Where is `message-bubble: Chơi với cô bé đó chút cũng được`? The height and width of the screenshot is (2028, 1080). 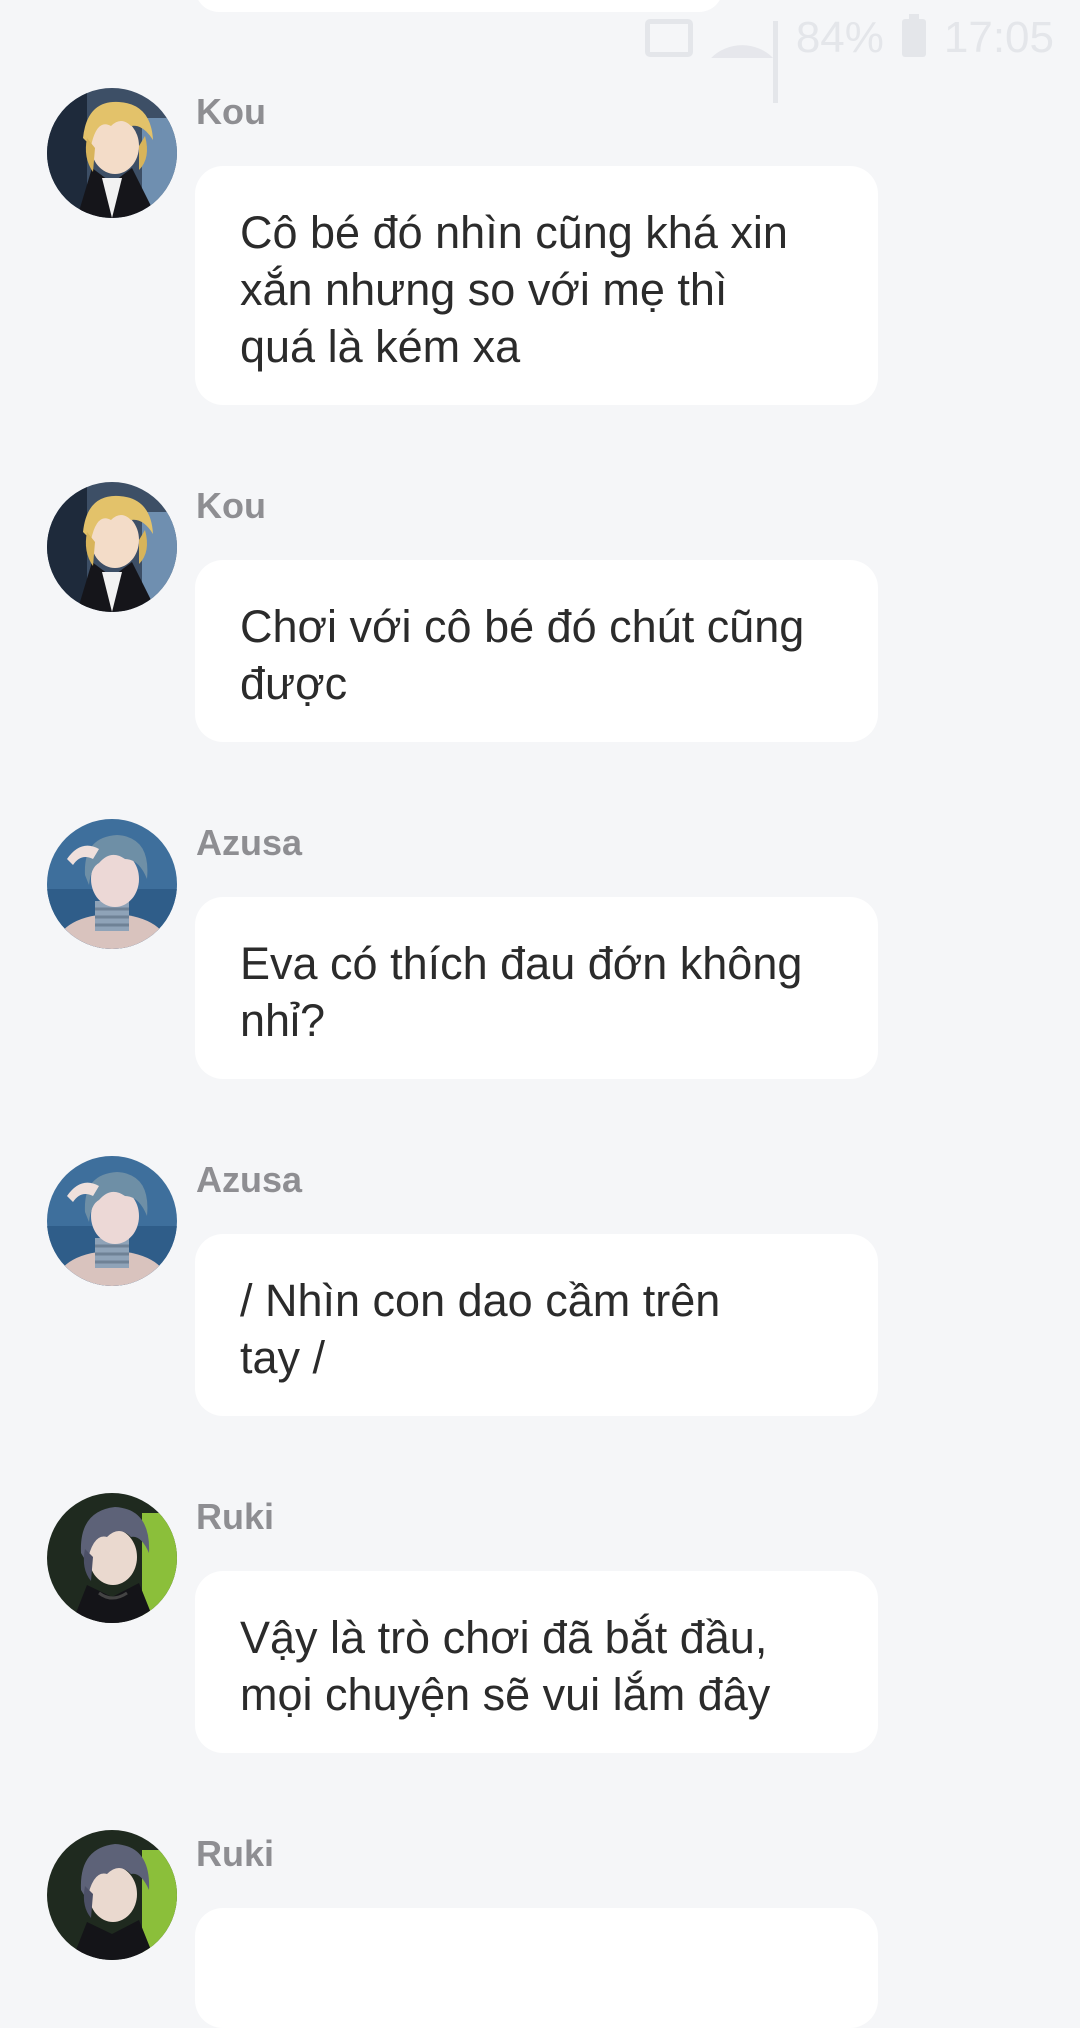
message-bubble: Chơi với cô bé đó chút cũng được is located at coordinates (536, 651).